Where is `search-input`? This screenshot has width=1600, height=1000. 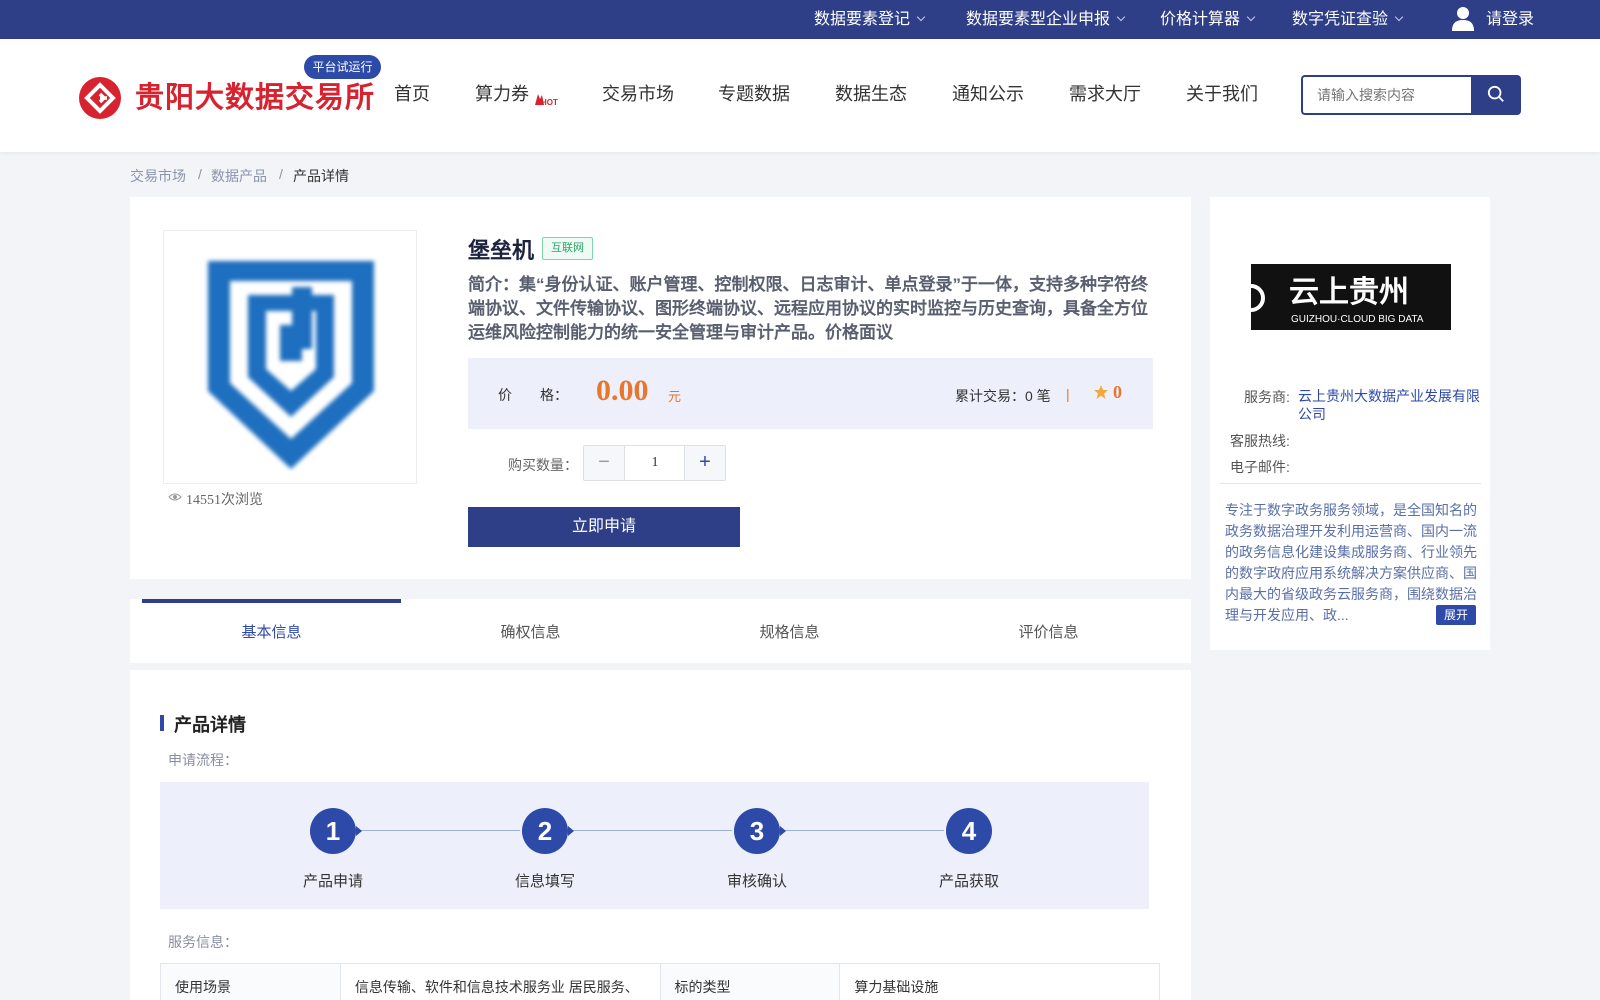 search-input is located at coordinates (1386, 95).